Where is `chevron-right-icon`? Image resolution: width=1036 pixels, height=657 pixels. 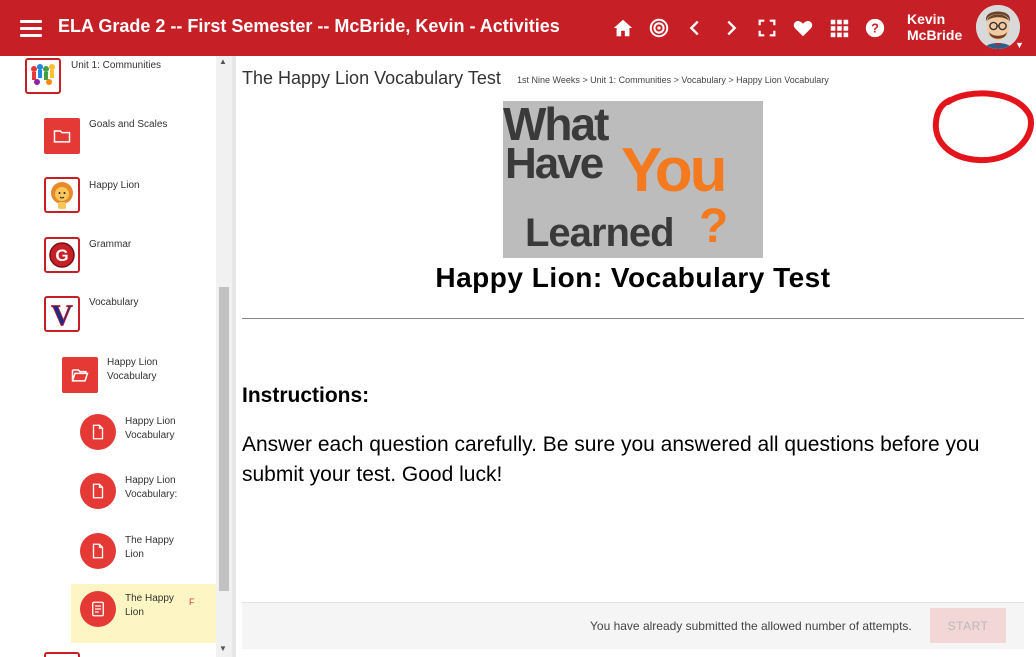 chevron-right-icon is located at coordinates (731, 28).